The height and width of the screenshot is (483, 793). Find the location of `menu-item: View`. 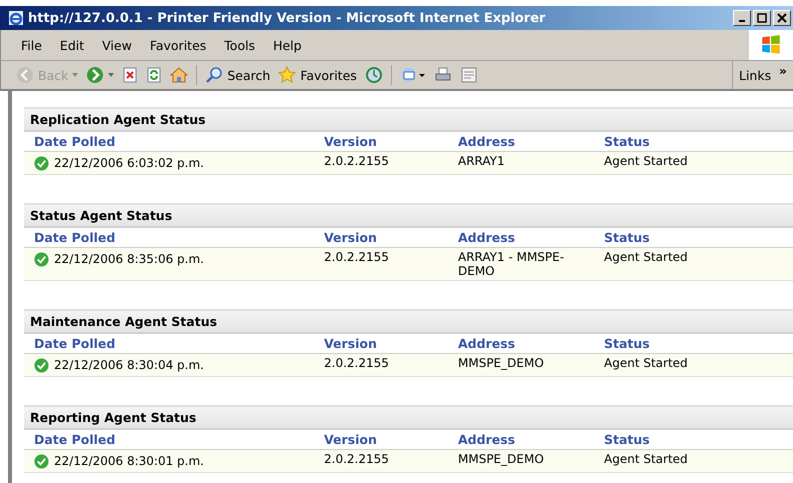

menu-item: View is located at coordinates (117, 45).